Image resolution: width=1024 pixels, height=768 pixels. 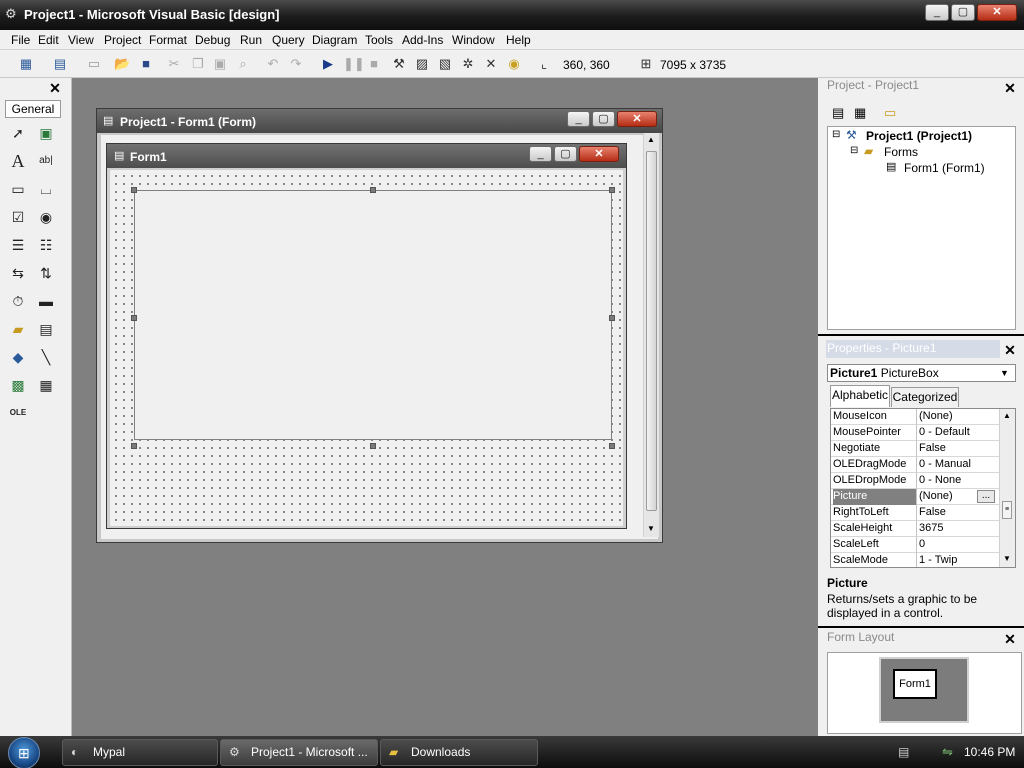 What do you see at coordinates (422, 40) in the screenshot?
I see `menu-add-ins: Add-Ins` at bounding box center [422, 40].